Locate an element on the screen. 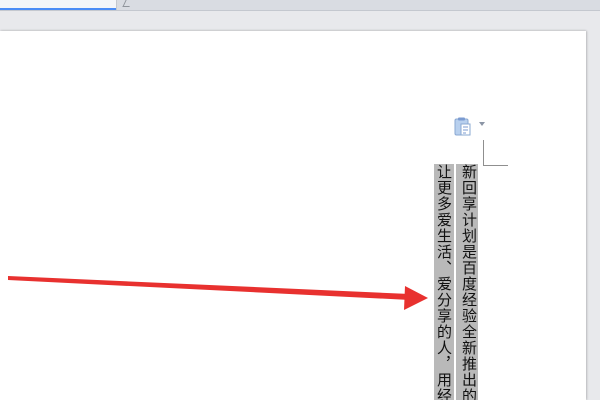  tab-bar is located at coordinates (300, 5).